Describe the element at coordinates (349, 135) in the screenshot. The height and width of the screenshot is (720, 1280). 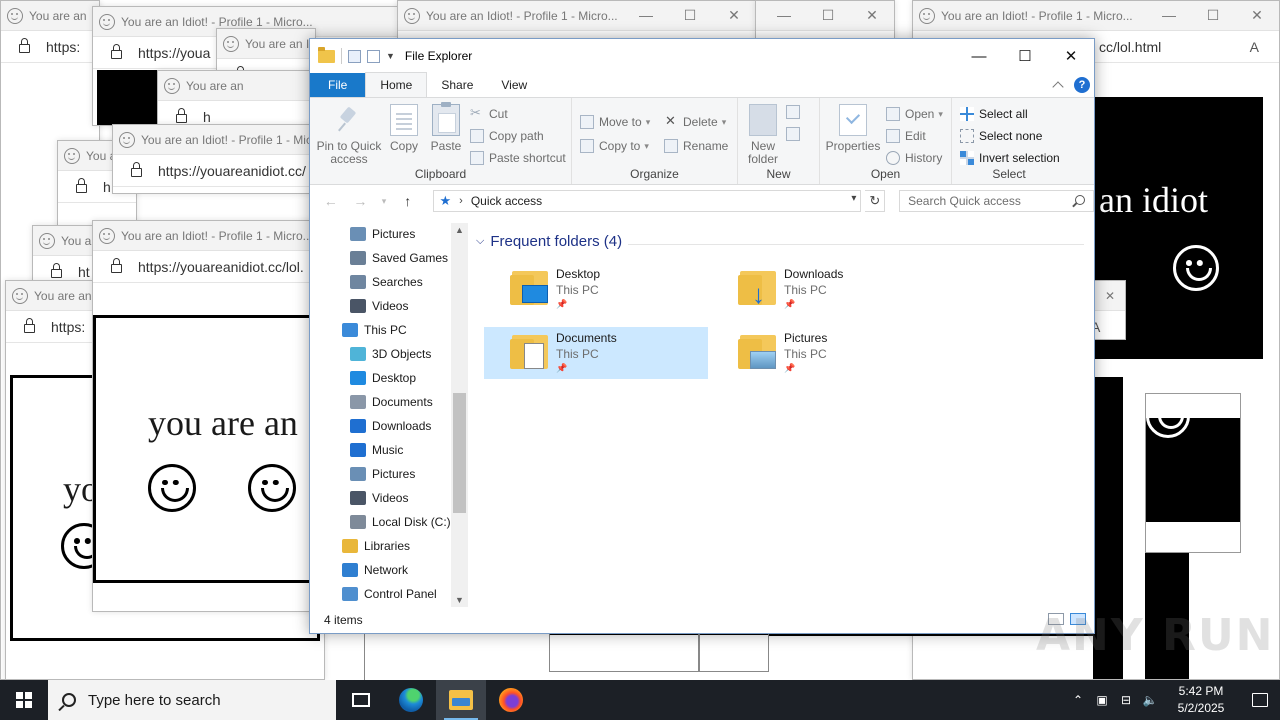
I see `pin-to-quick-access-button: Pin to Quick access` at that location.